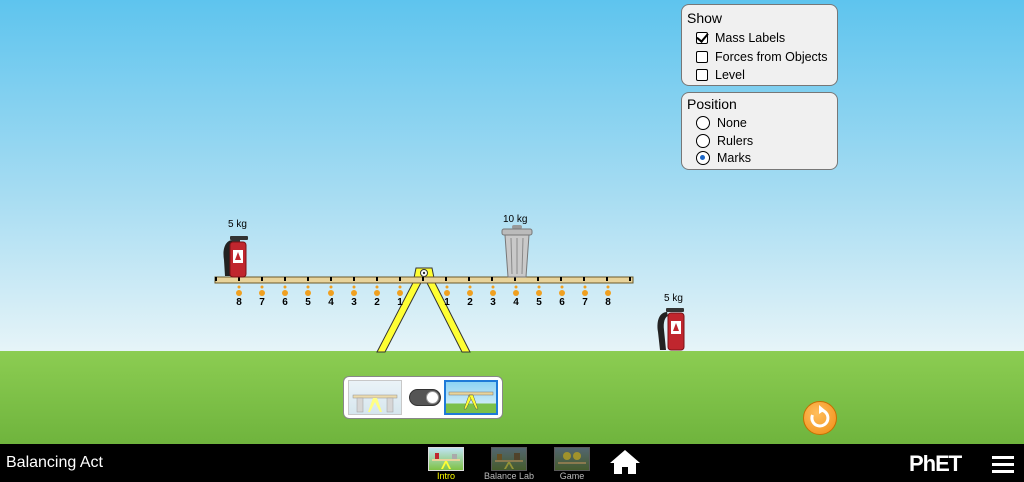  What do you see at coordinates (423, 290) in the screenshot?
I see `position-mark-dots` at bounding box center [423, 290].